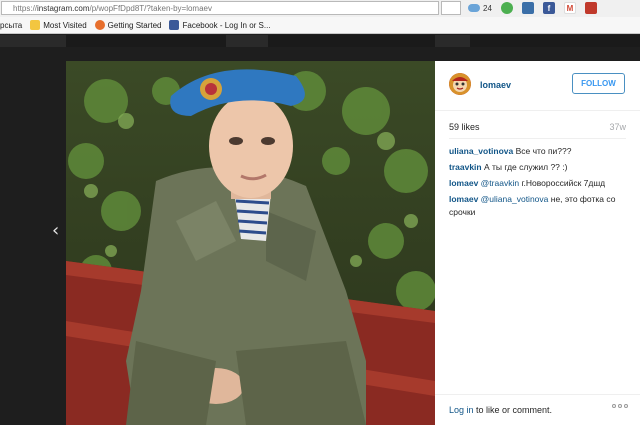 This screenshot has height=425, width=640. What do you see at coordinates (487, 8) in the screenshot?
I see `weather-temp: 24` at bounding box center [487, 8].